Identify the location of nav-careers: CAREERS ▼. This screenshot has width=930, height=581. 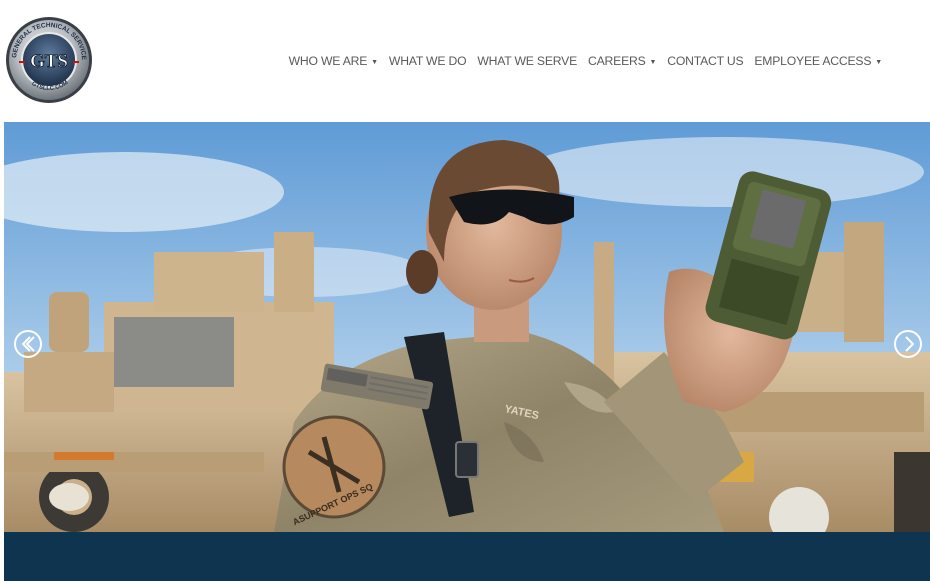
(622, 61).